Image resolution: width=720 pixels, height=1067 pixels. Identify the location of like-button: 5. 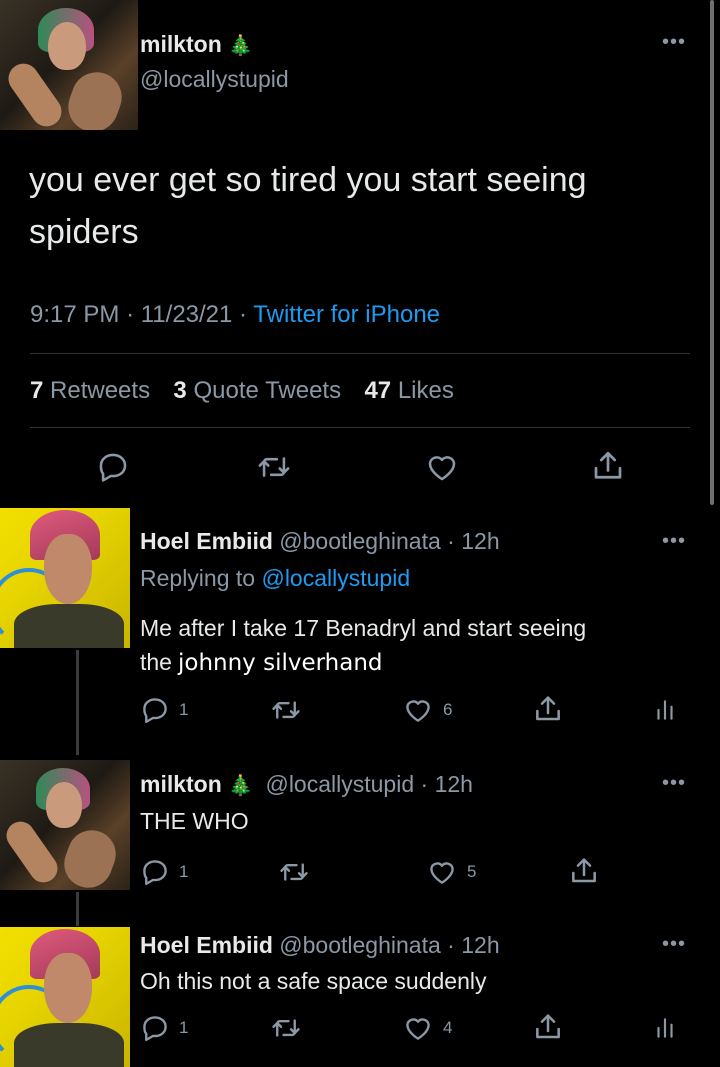
(451, 872).